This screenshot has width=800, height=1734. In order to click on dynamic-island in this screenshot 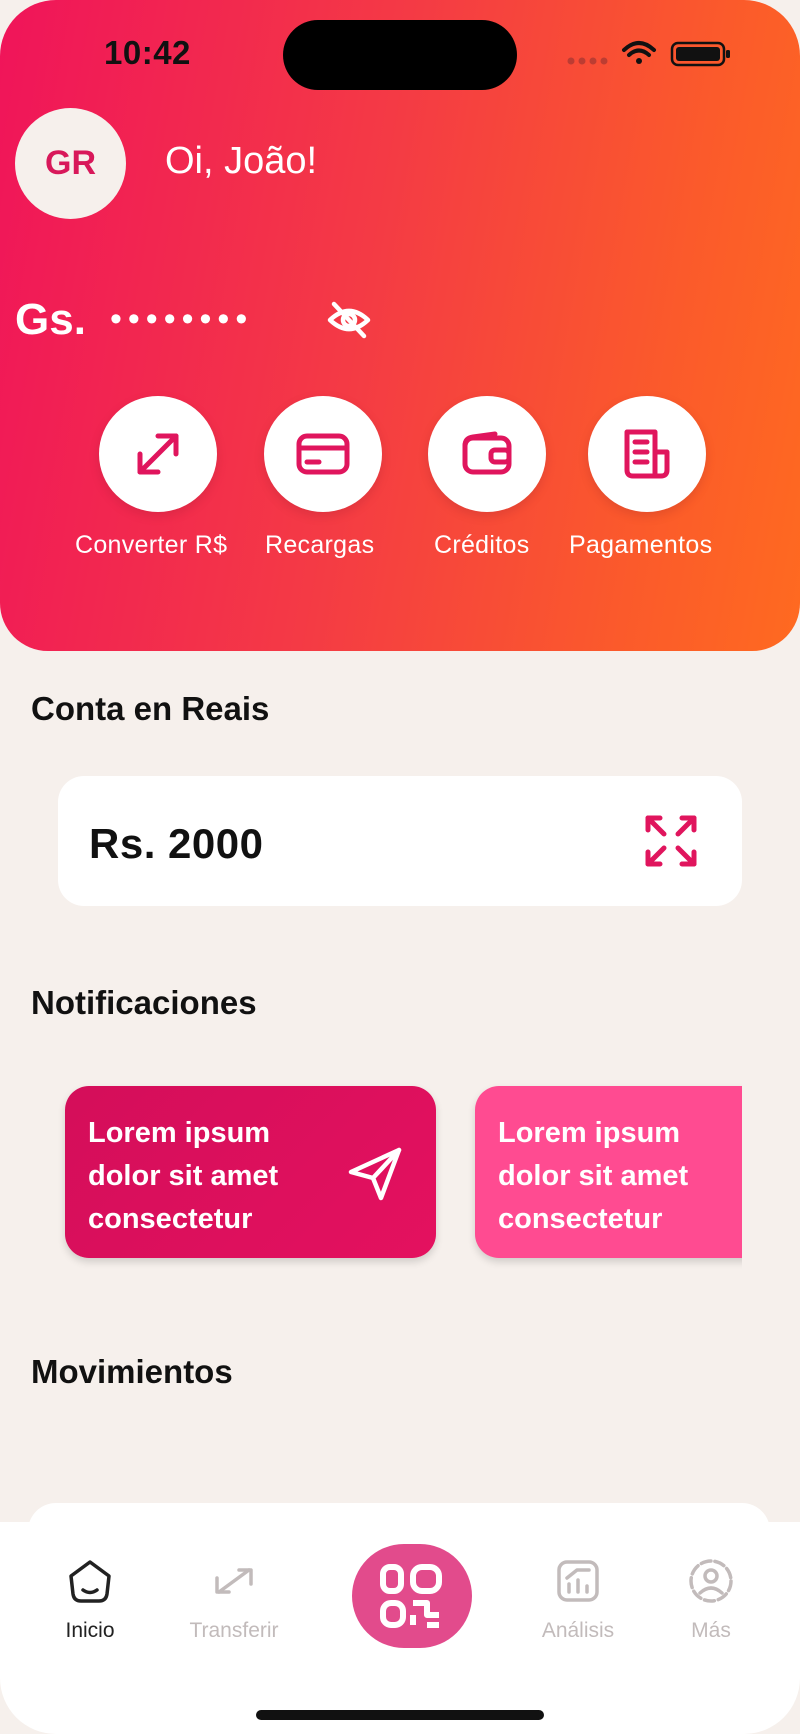, I will do `click(400, 55)`.